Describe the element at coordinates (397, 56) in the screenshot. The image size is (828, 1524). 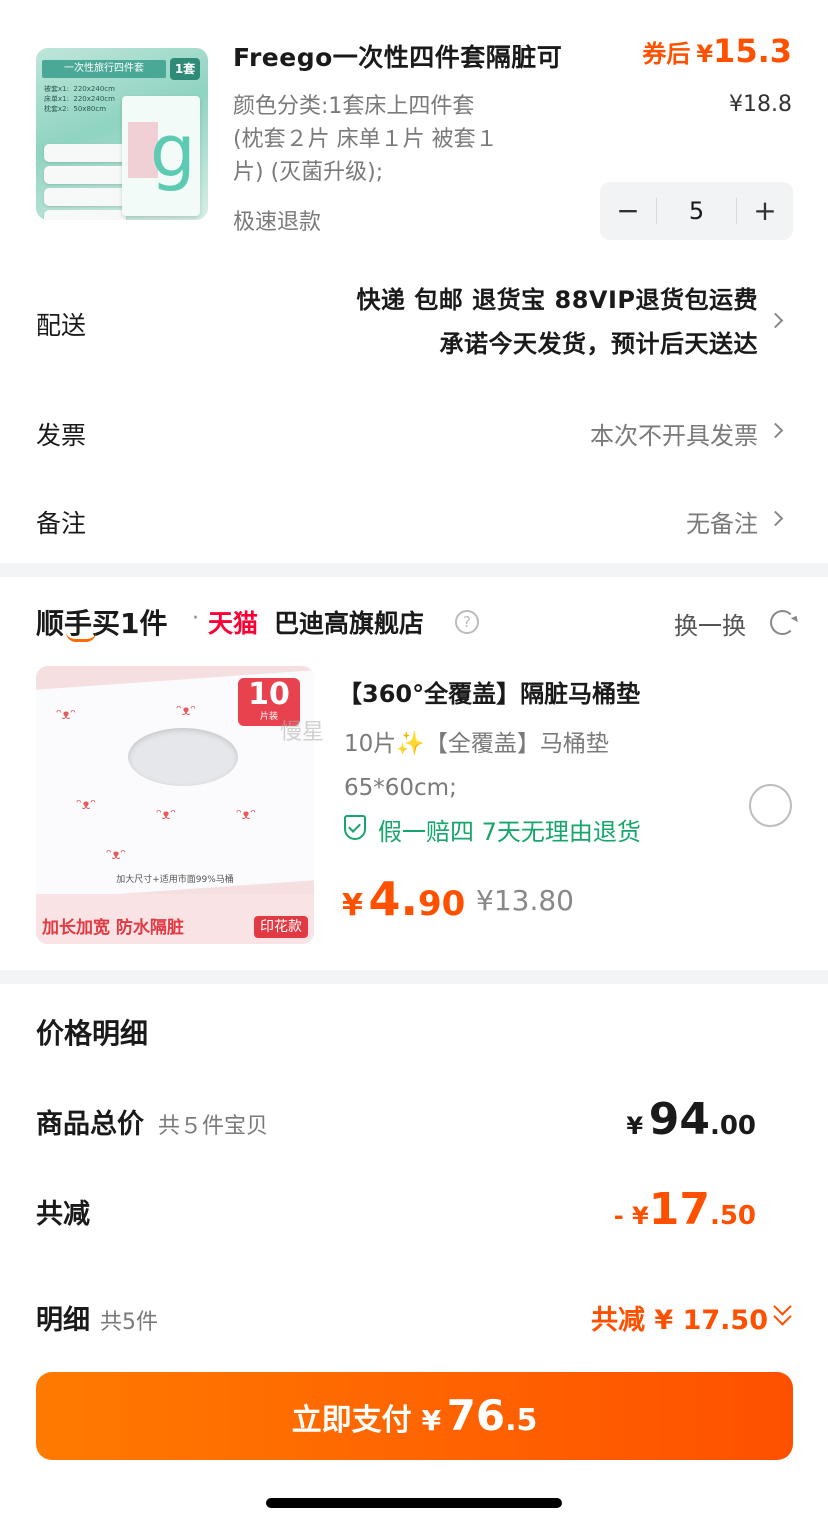
I see `product-title: Freego一次性四件套隔脏可` at that location.